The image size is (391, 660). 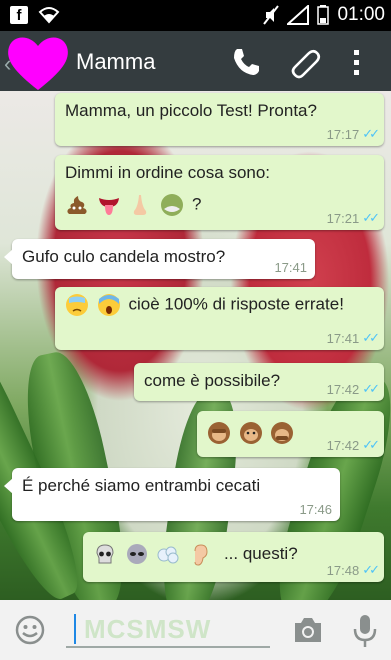 What do you see at coordinates (305, 62) in the screenshot?
I see `attach-icon` at bounding box center [305, 62].